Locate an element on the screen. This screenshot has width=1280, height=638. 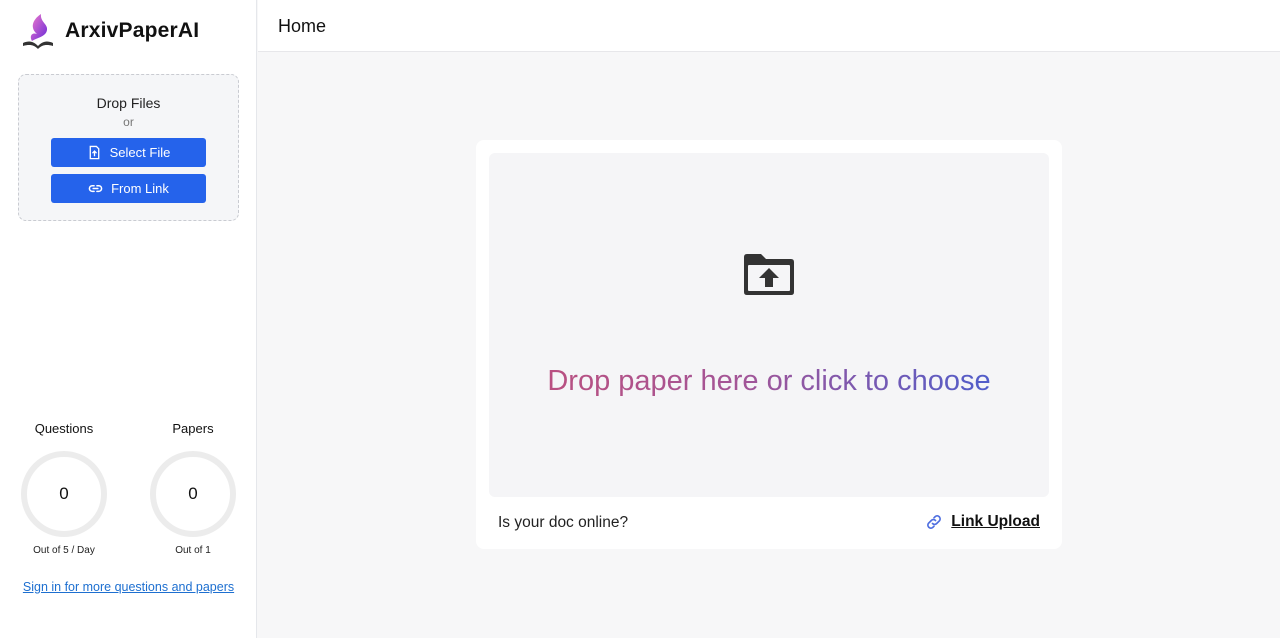
questions-stat: Questions 0 Out of 5 / Day is located at coordinates (64, 488).